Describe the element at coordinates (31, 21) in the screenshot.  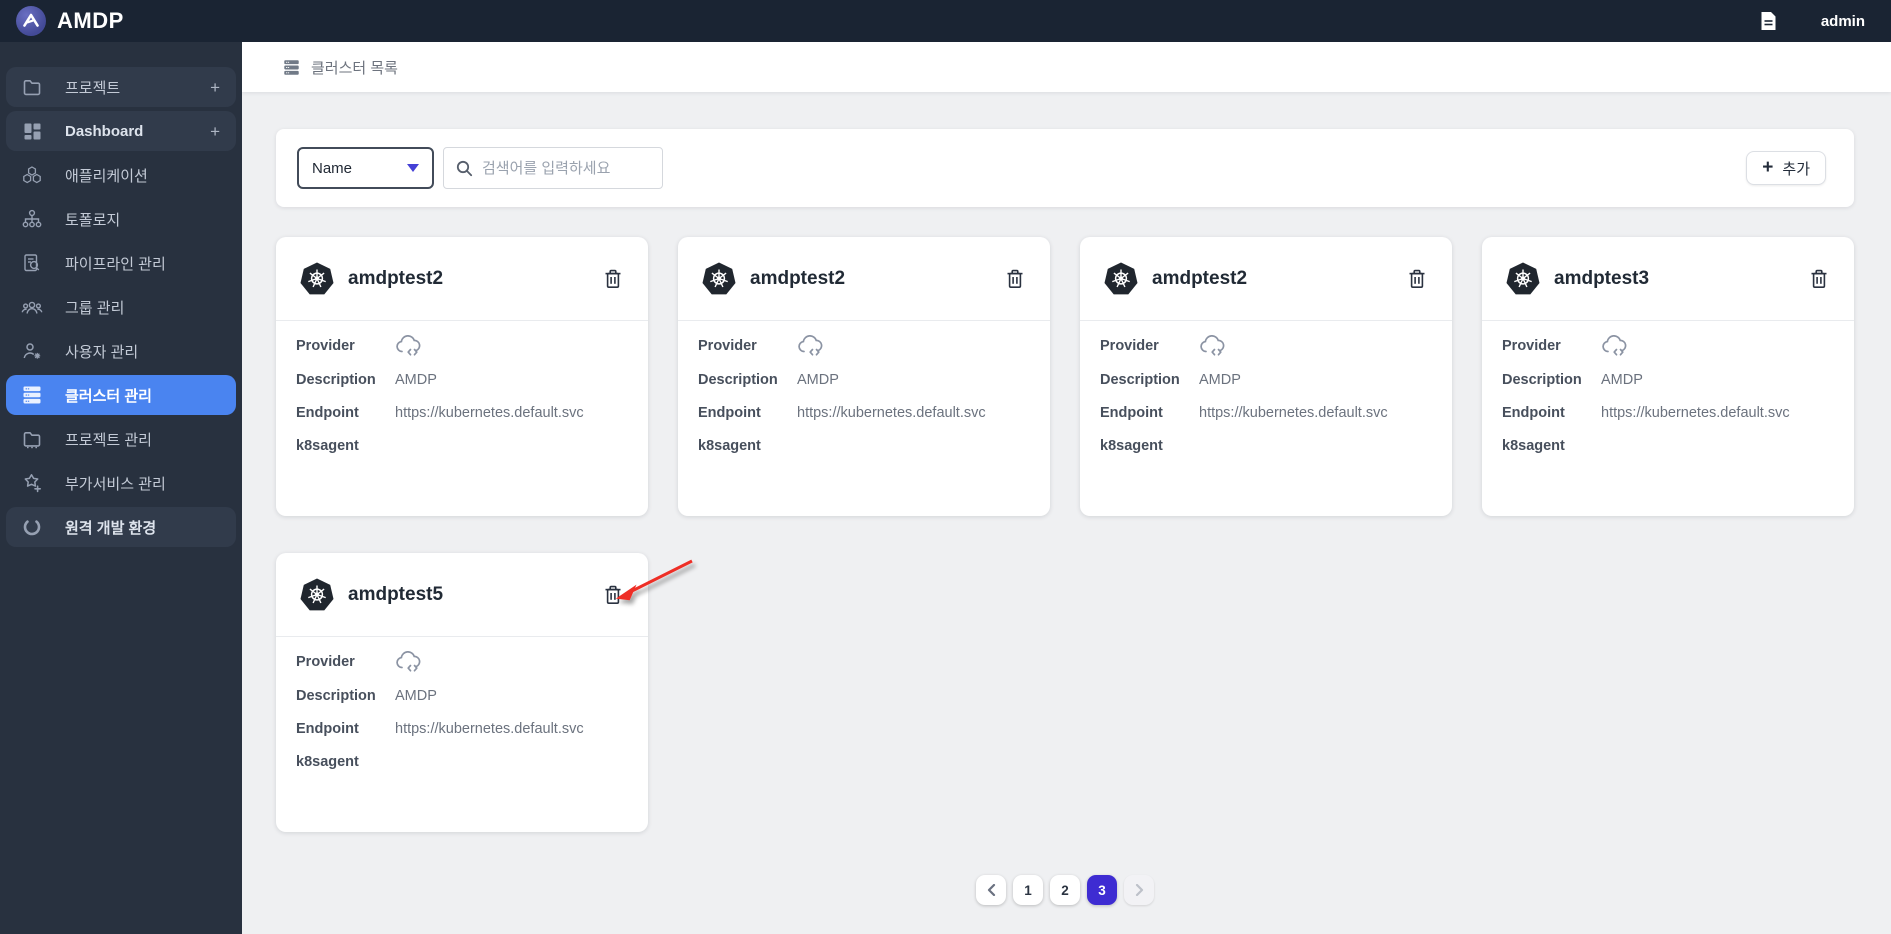
I see `amdp-logo-icon` at that location.